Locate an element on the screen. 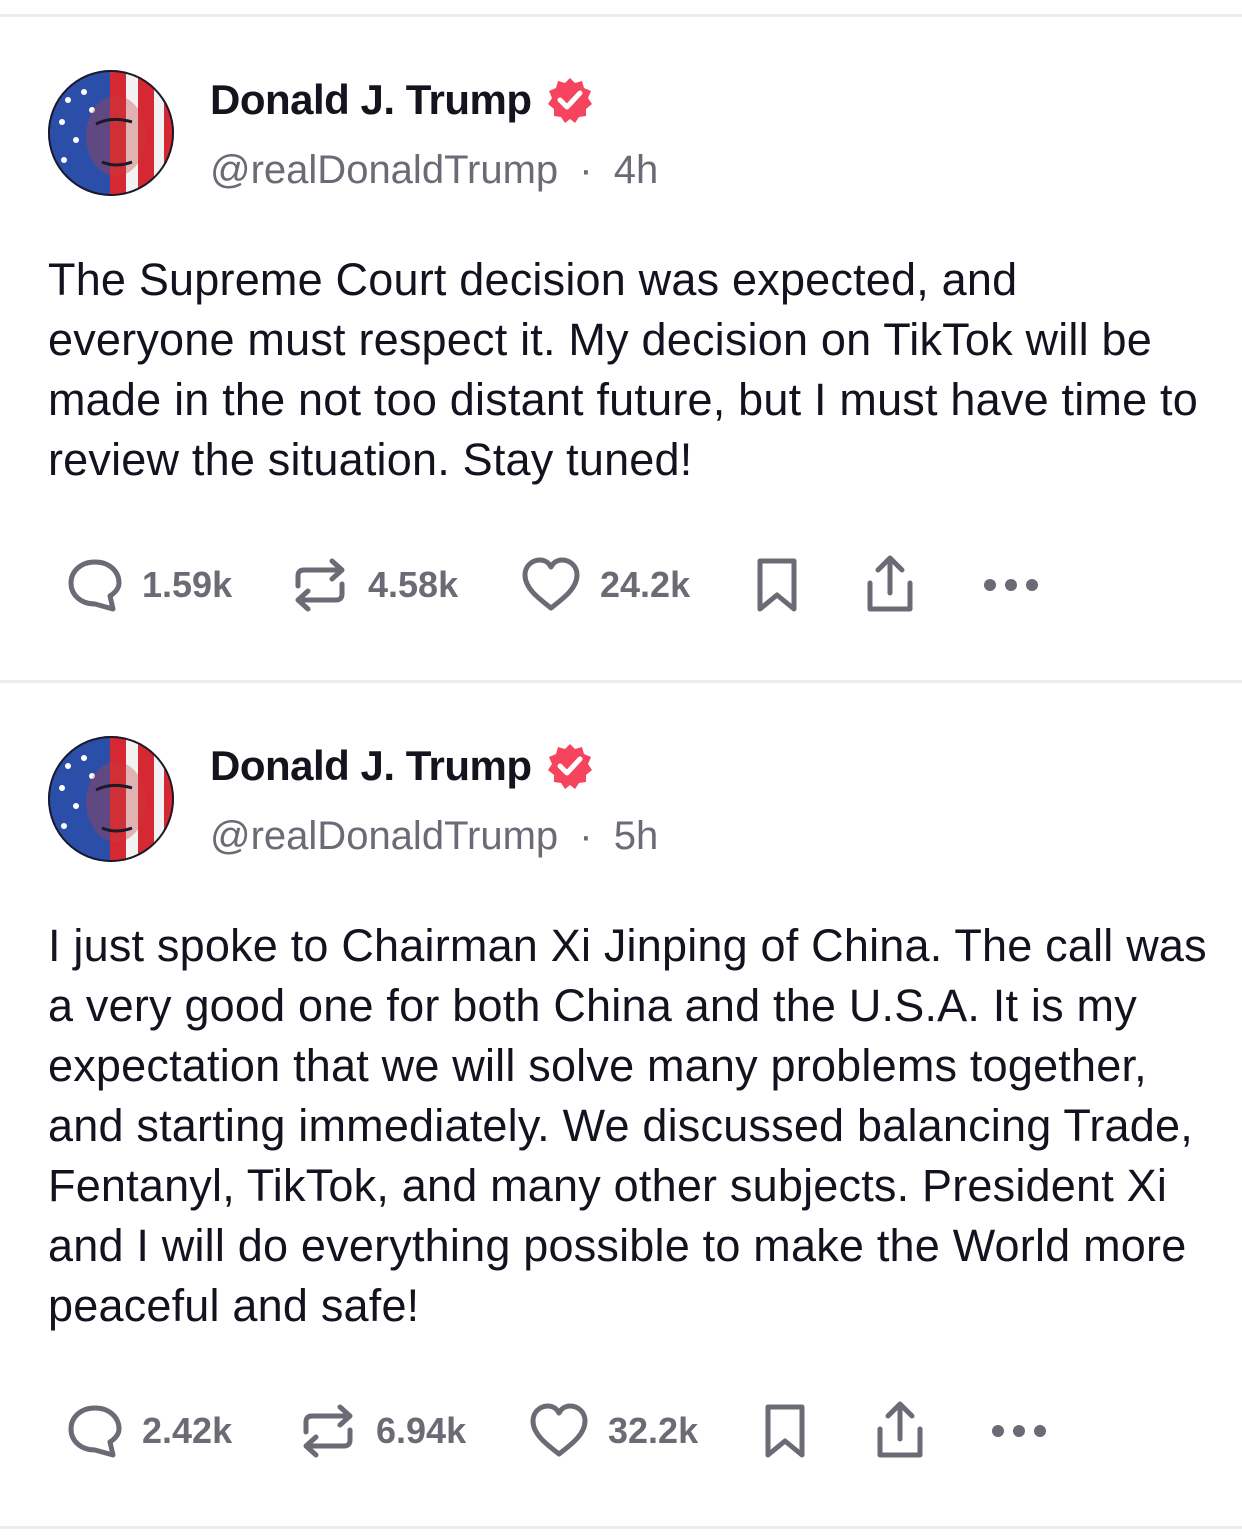 This screenshot has width=1242, height=1536. timestamp: 4h is located at coordinates (636, 170).